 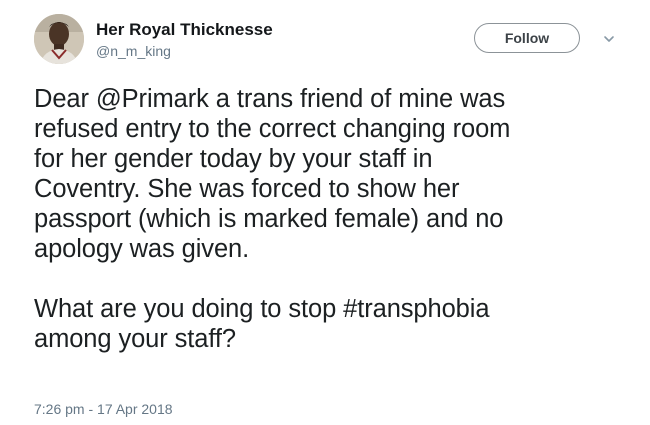 What do you see at coordinates (609, 39) in the screenshot?
I see `chevron-down-icon` at bounding box center [609, 39].